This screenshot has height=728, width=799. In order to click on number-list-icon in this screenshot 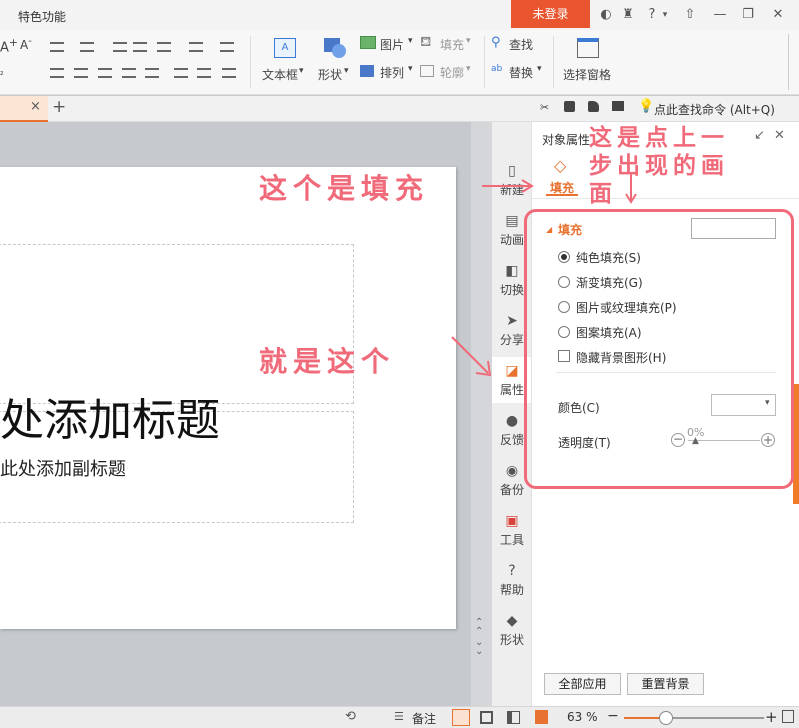, I will do `click(87, 47)`.